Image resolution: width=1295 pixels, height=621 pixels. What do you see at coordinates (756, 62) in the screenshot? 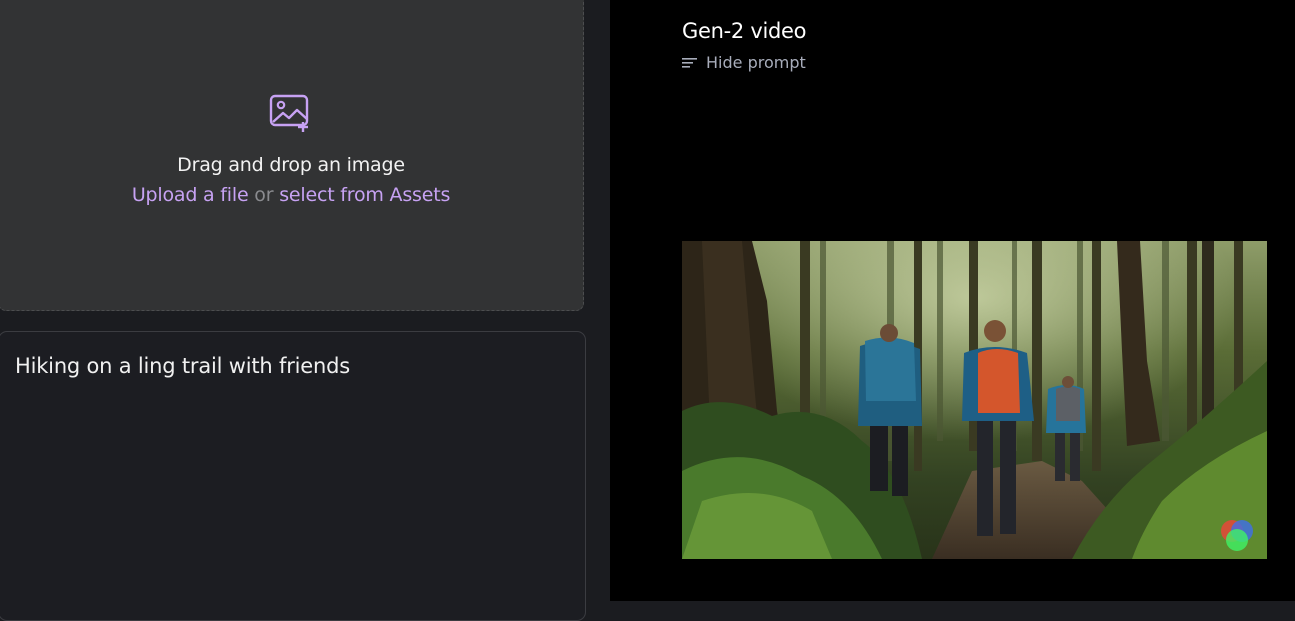
I see `hide-prompt-label: Hide prompt` at bounding box center [756, 62].